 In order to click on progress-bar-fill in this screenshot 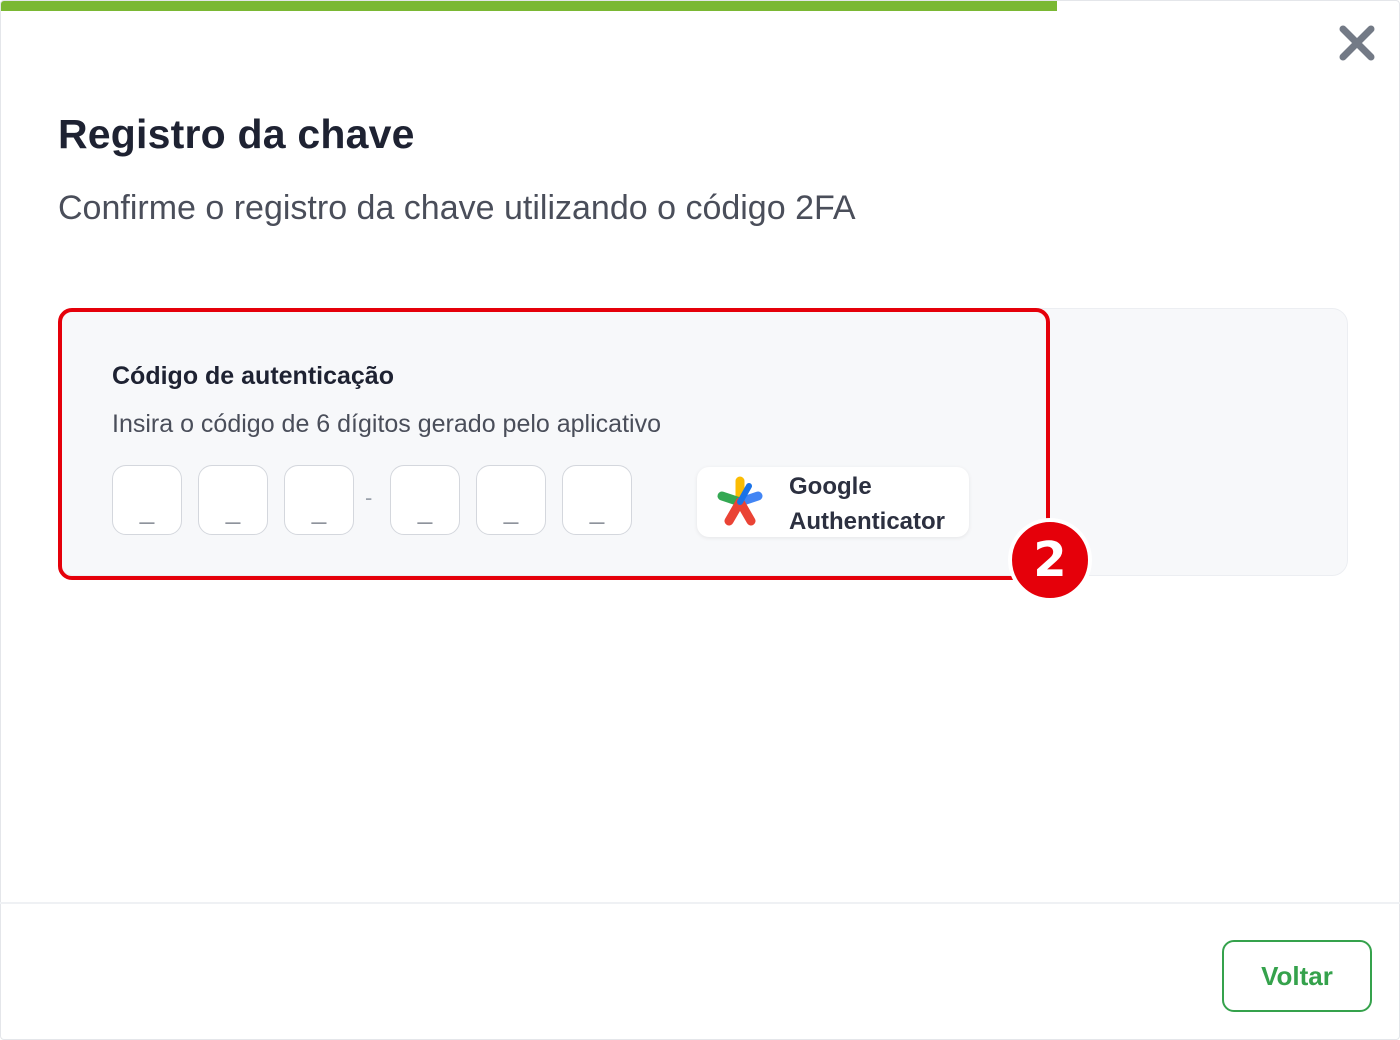, I will do `click(529, 6)`.